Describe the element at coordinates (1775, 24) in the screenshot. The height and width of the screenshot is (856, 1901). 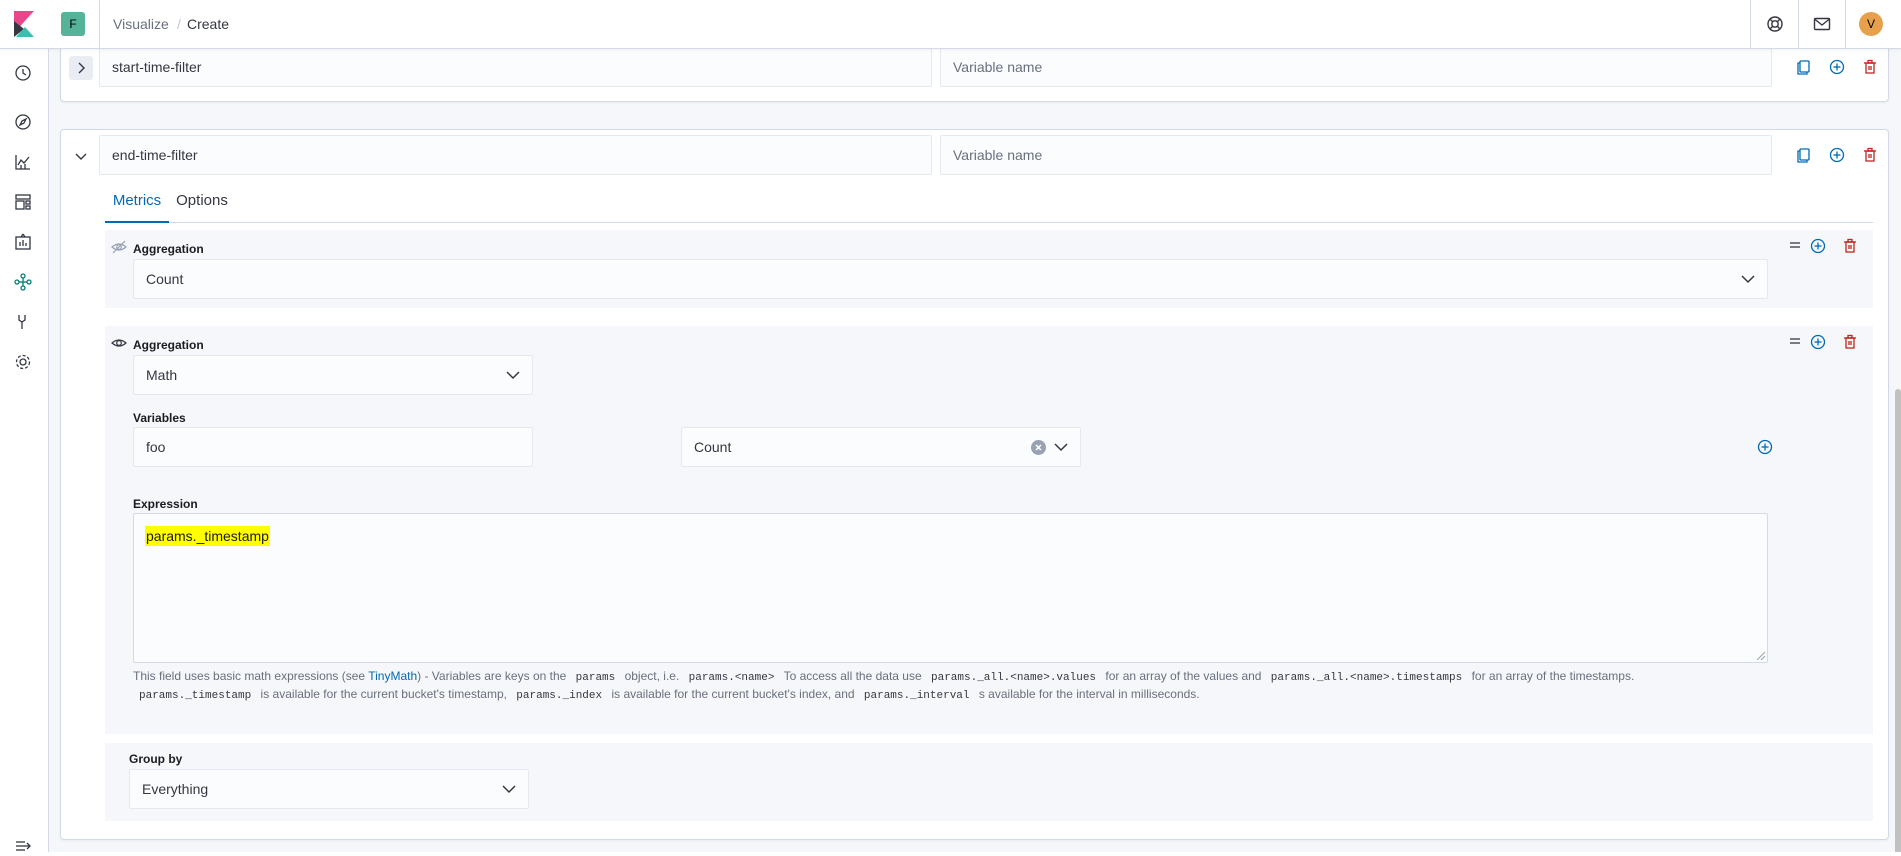
I see `help-icon` at that location.